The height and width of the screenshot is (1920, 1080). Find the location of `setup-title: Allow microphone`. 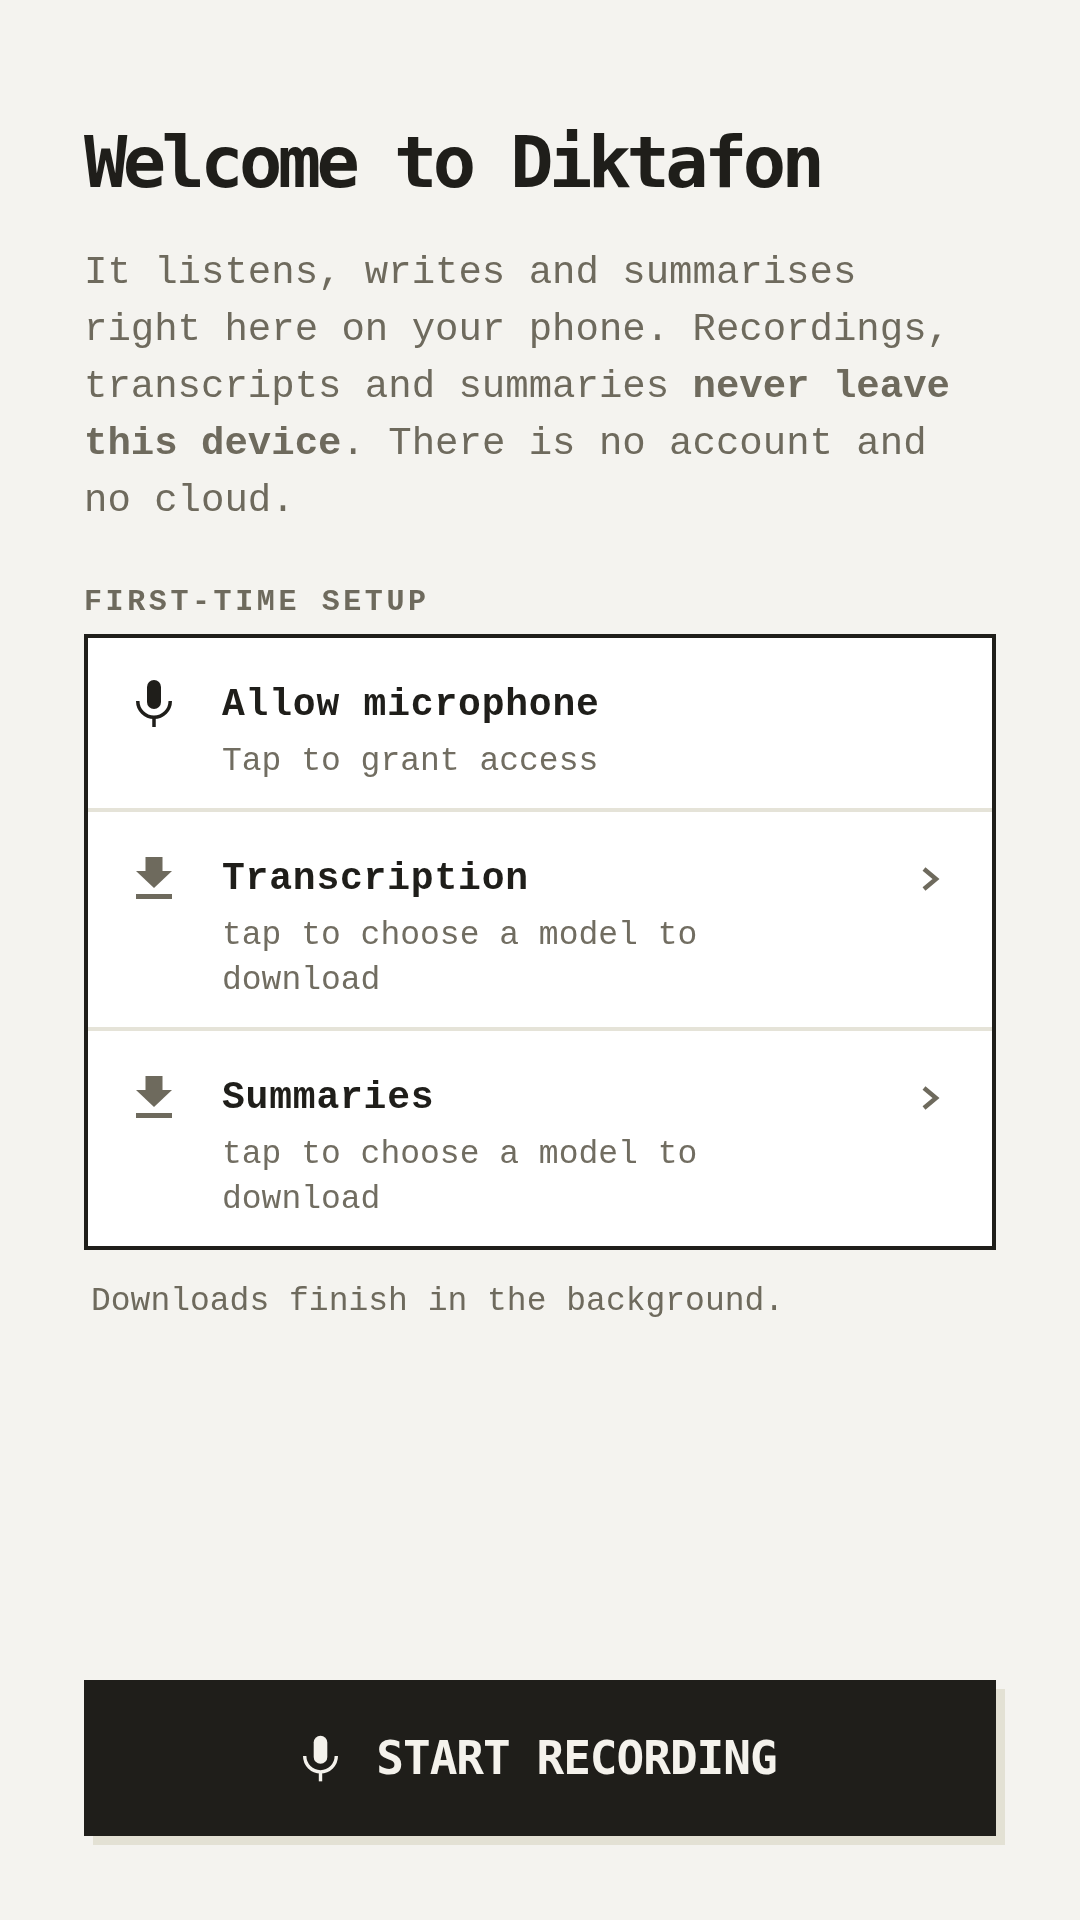

setup-title: Allow microphone is located at coordinates (411, 705).